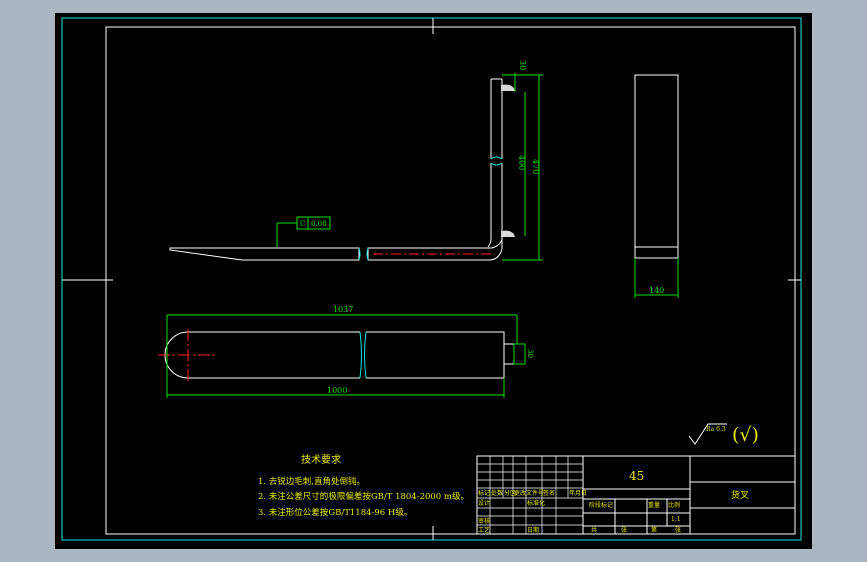 The image size is (867, 562). What do you see at coordinates (311, 481) in the screenshot?
I see `tech-item-1: 1. 去锐边毛刺,直角处倒钝。` at bounding box center [311, 481].